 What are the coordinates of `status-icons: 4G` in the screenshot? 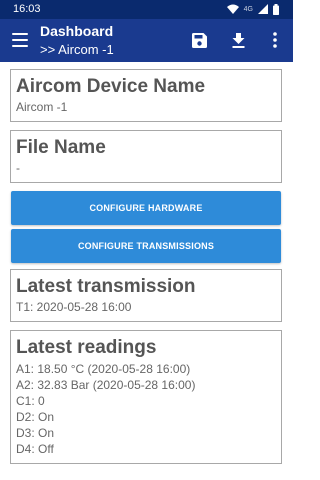 It's located at (252, 9).